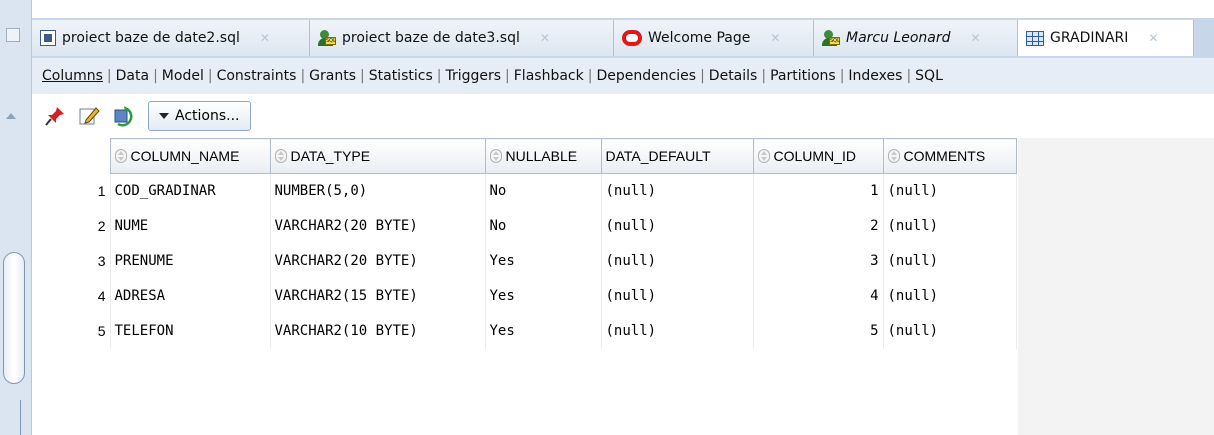  I want to click on tab-welcome-page: Welcome Page ✕, so click(714, 38).